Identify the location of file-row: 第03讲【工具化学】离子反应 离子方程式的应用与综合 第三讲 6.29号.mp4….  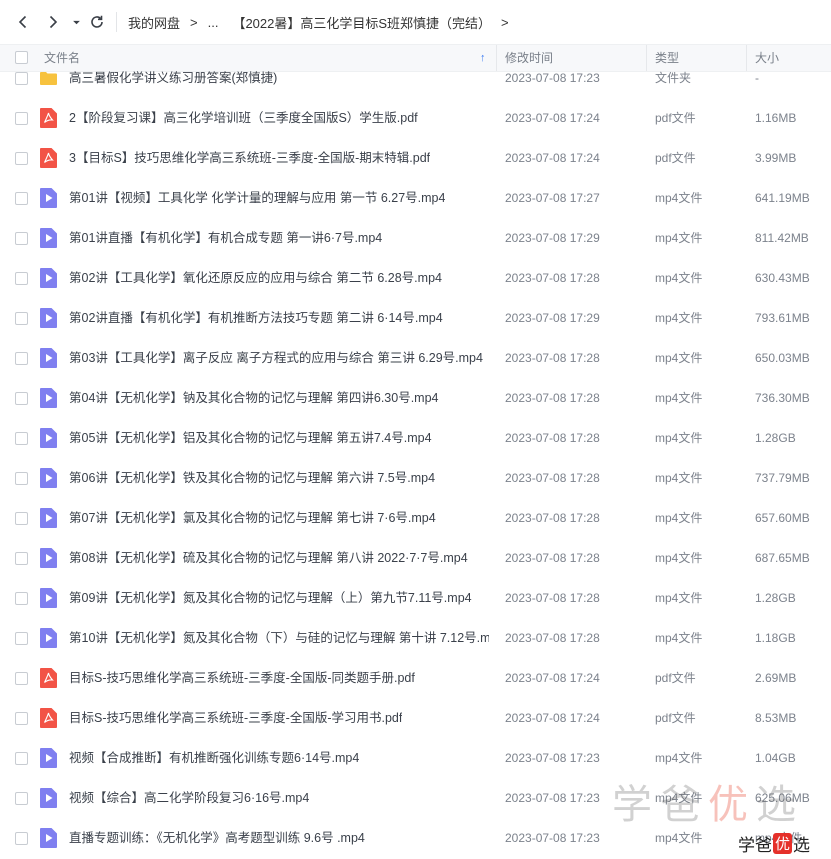
(415, 358).